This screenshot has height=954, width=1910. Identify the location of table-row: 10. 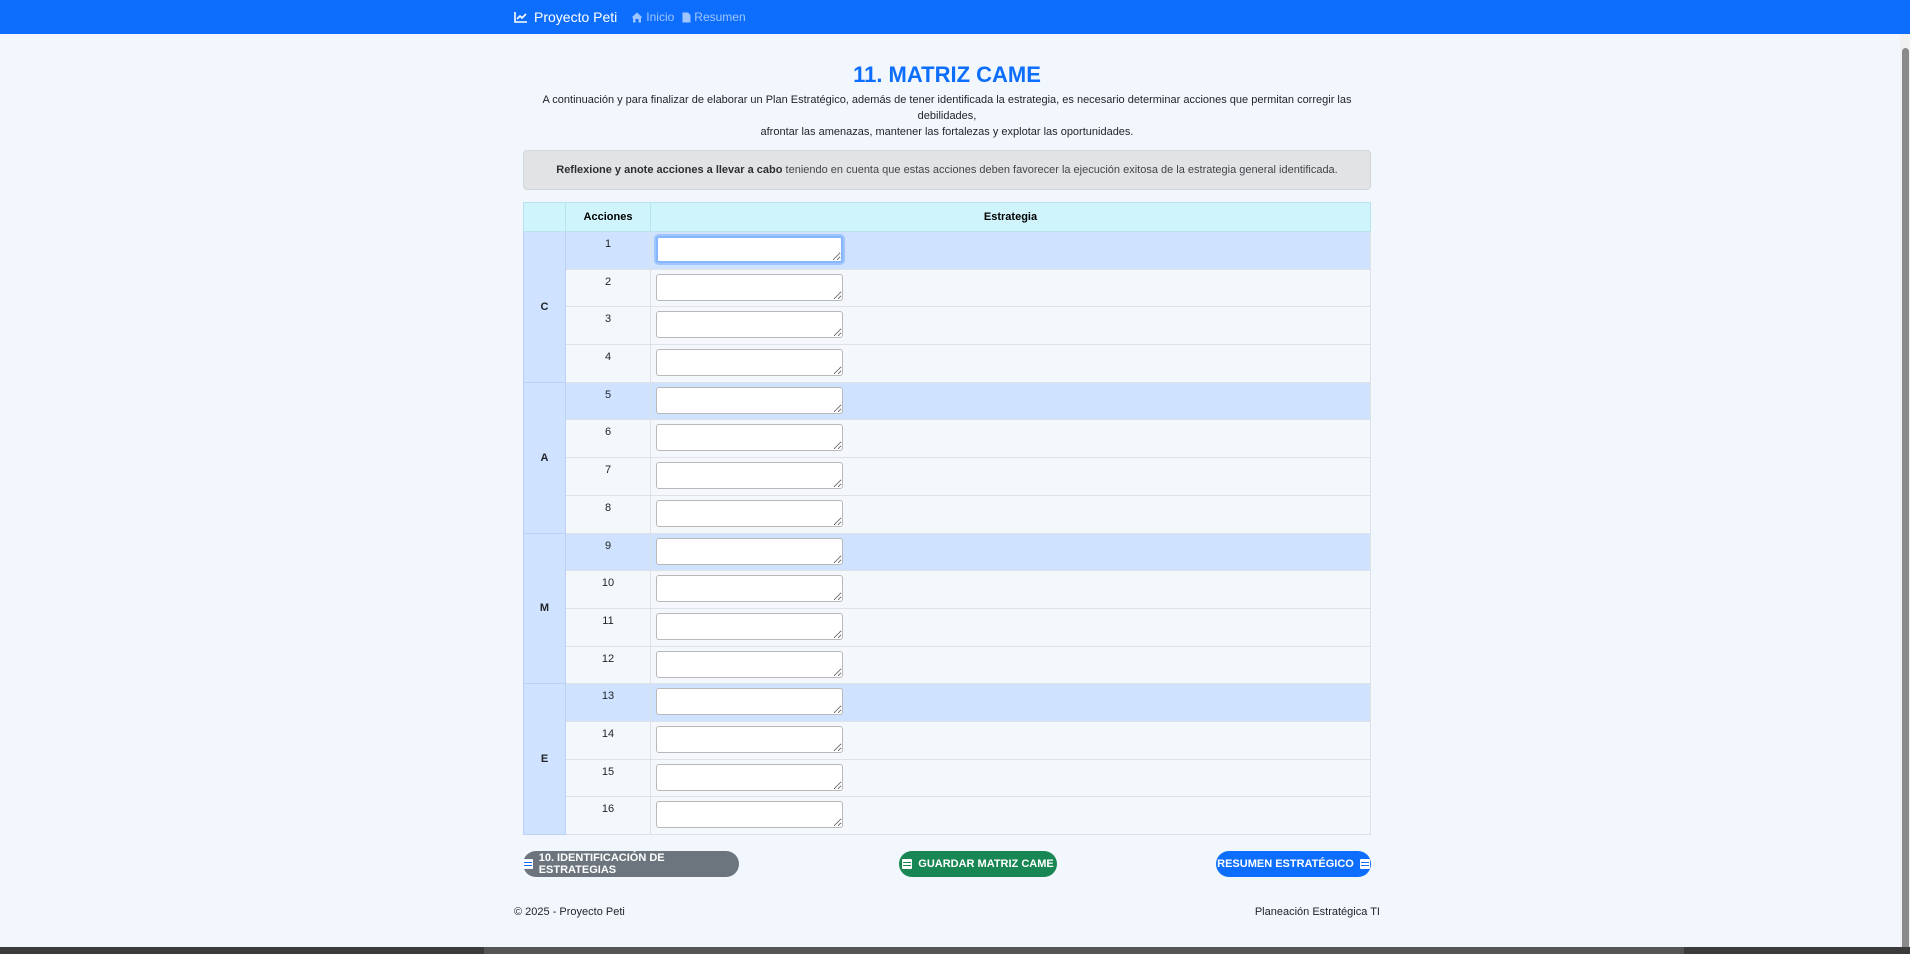
(947, 589).